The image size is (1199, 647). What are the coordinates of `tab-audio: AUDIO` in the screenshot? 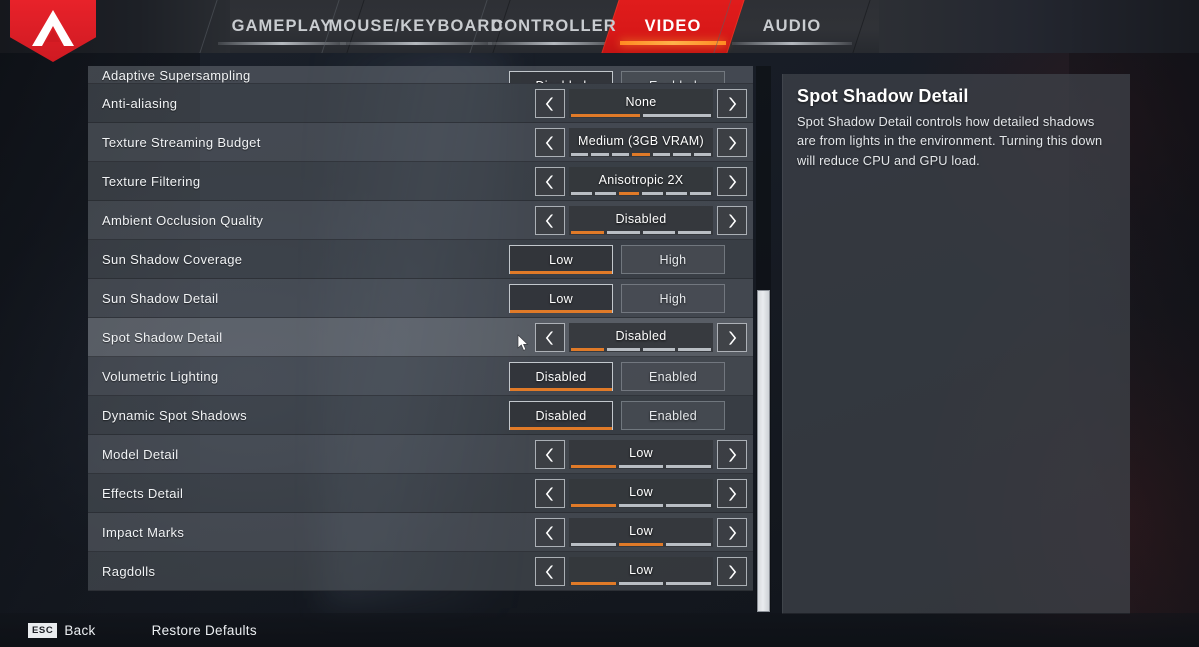 It's located at (792, 26).